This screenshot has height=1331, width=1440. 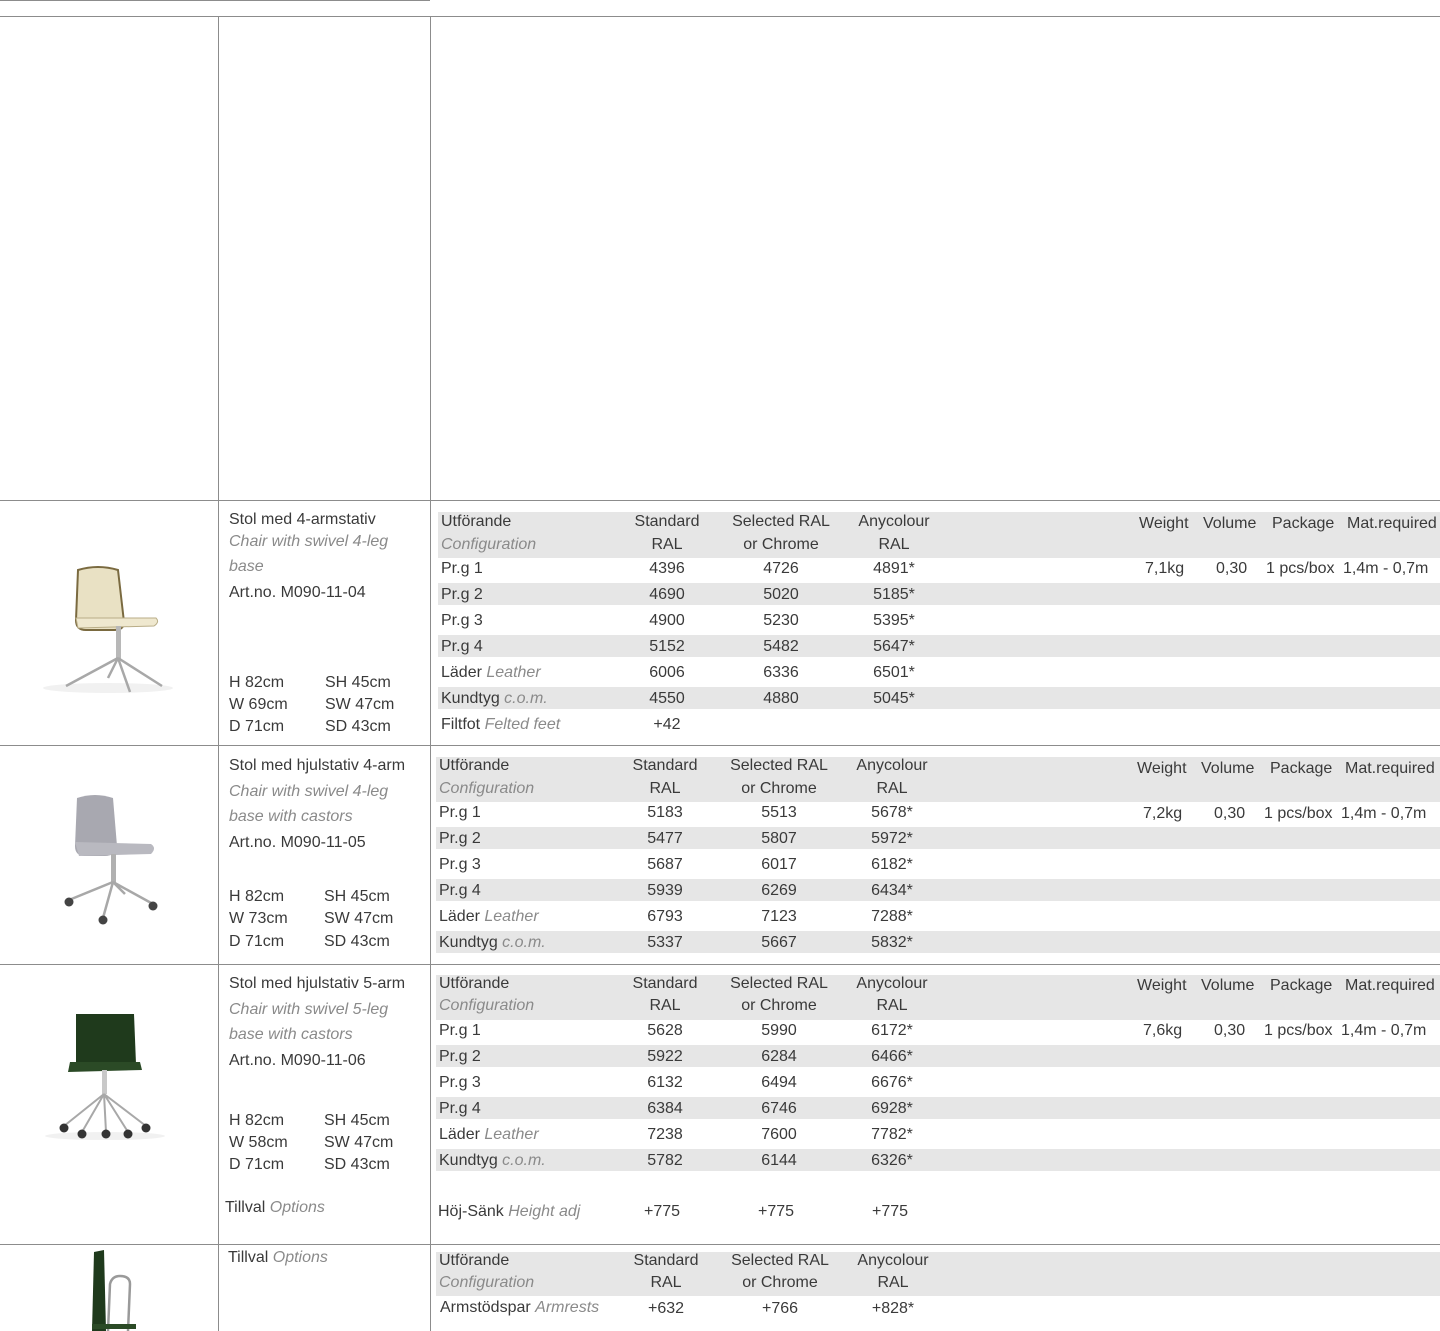 I want to click on selected-value: 6017, so click(x=779, y=864).